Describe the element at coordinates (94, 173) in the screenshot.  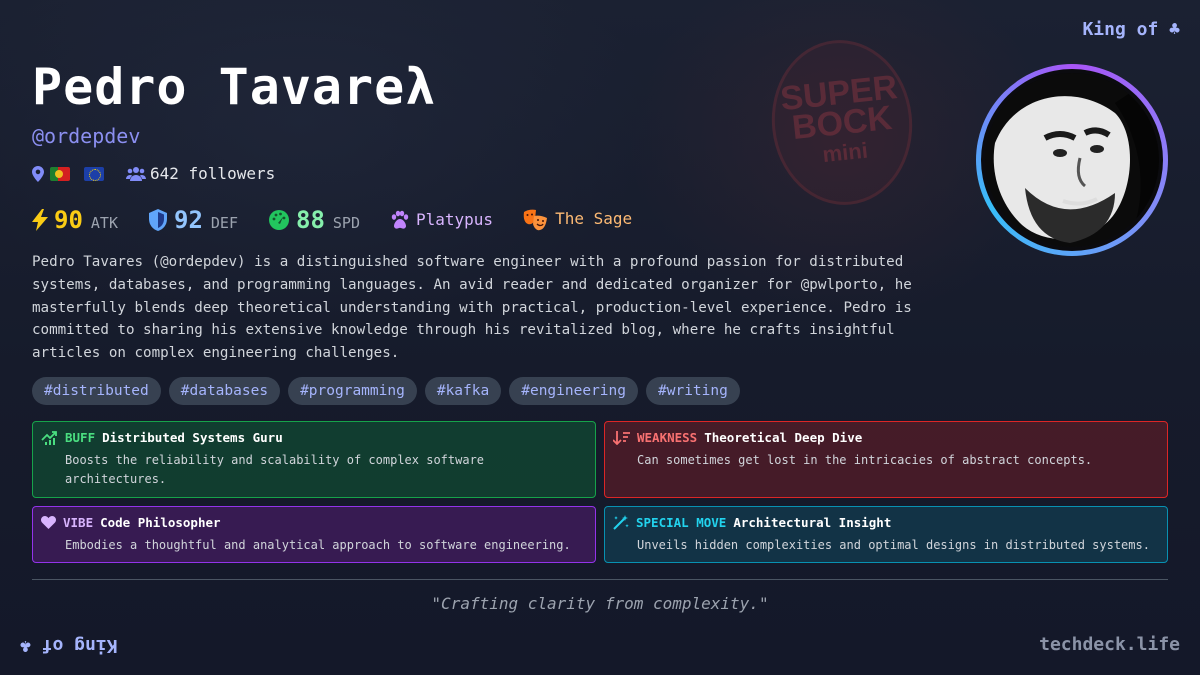
I see `eu-flag-icon` at that location.